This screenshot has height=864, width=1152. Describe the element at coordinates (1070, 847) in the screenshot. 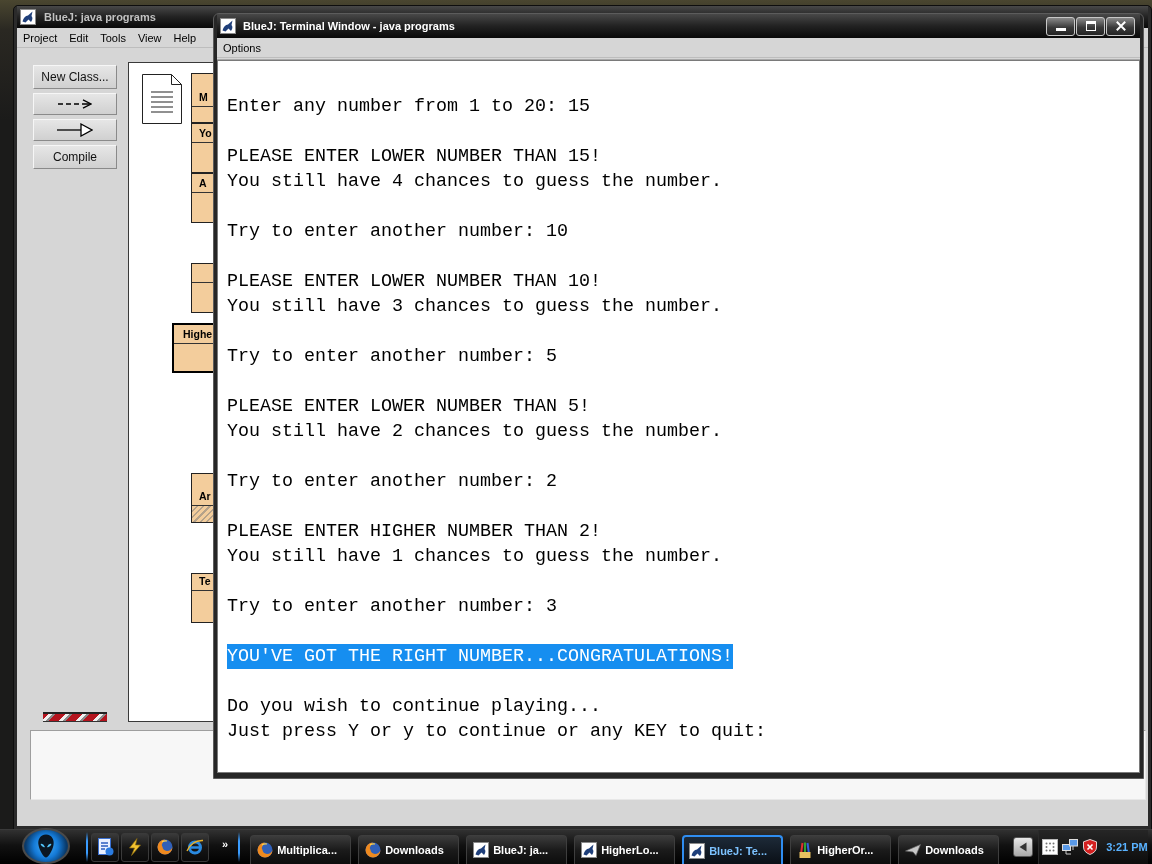

I see `computers-icon` at that location.